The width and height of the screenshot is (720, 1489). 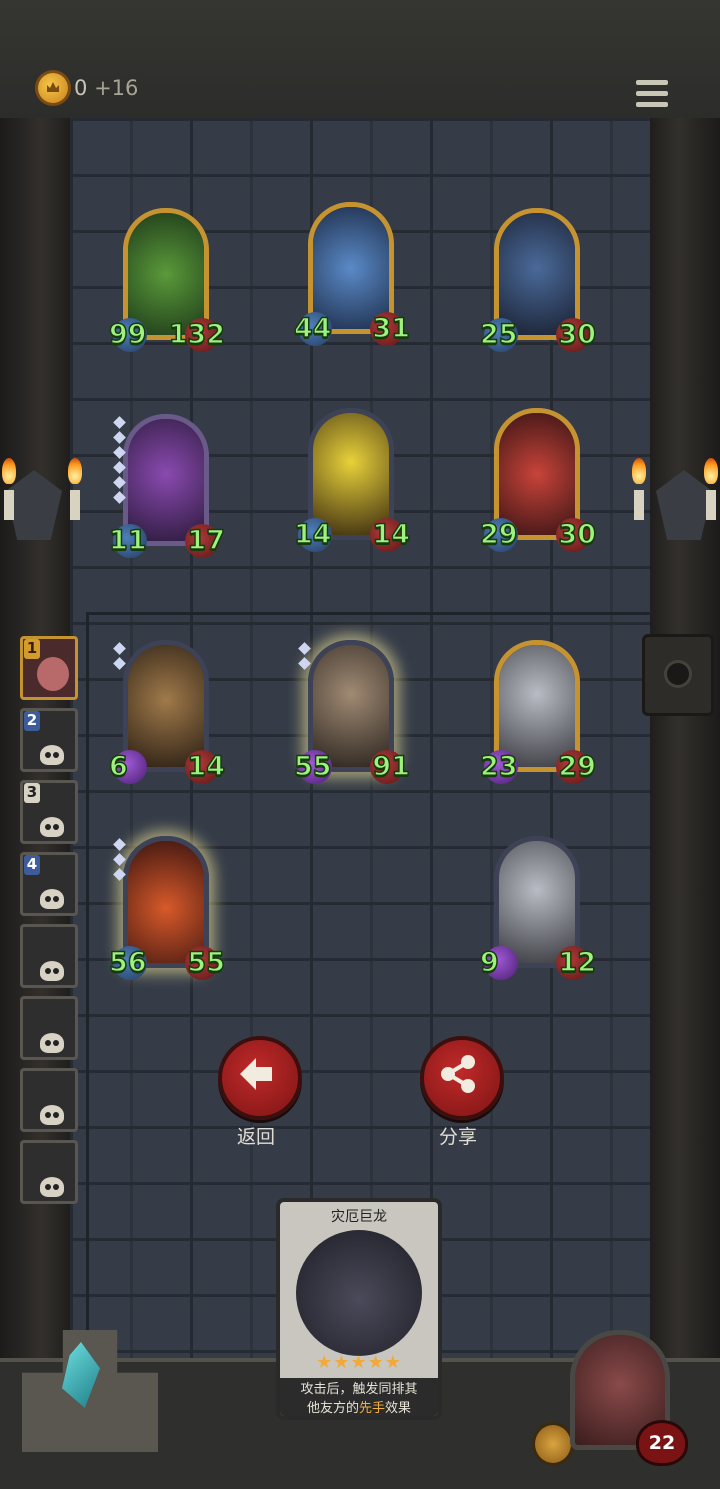 I want to click on enemy-card-blue-dragon: 44 31, so click(x=352, y=274).